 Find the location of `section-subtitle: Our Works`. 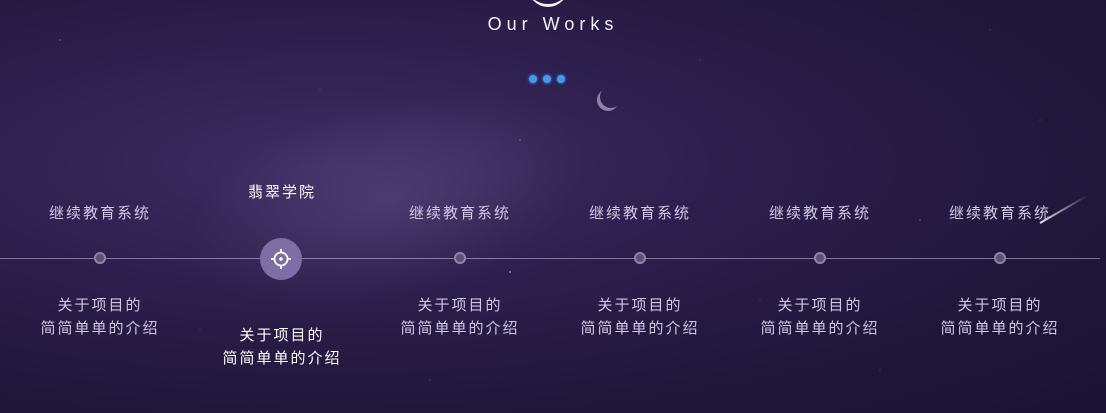

section-subtitle: Our Works is located at coordinates (553, 24).